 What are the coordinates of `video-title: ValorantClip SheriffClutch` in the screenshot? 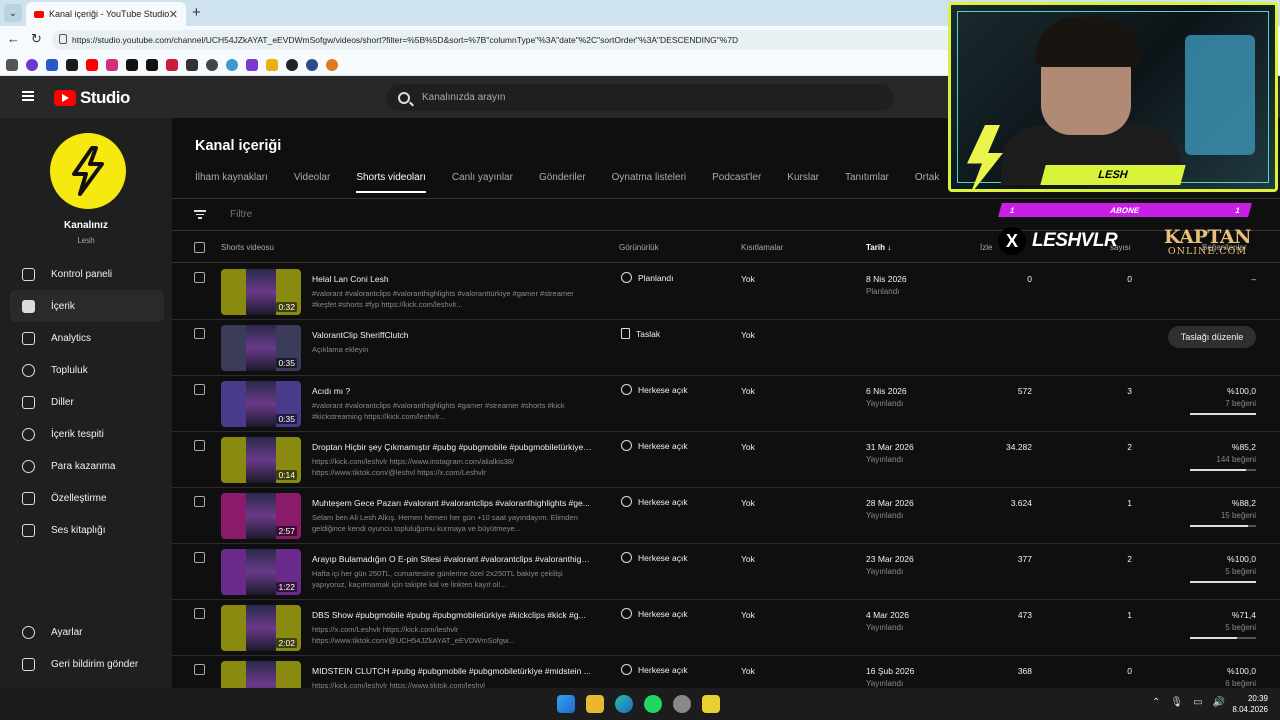 It's located at (452, 335).